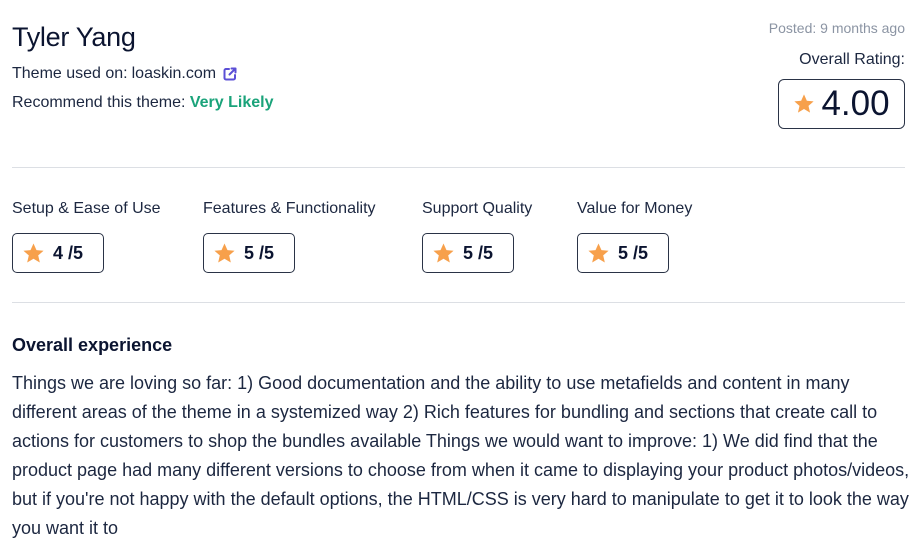  What do you see at coordinates (68, 252) in the screenshot?
I see `criterion-score: 4 /5` at bounding box center [68, 252].